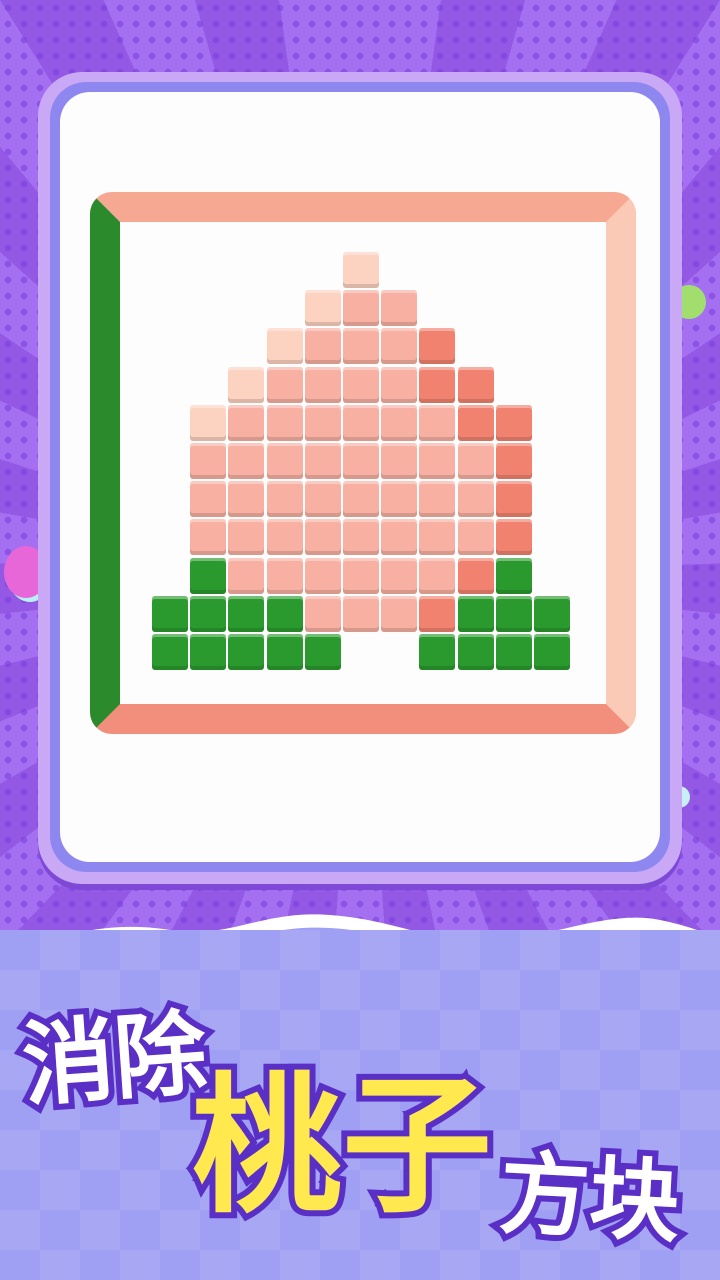 This screenshot has width=720, height=1280. I want to click on title-word-eliminate: 消除, so click(114, 1060).